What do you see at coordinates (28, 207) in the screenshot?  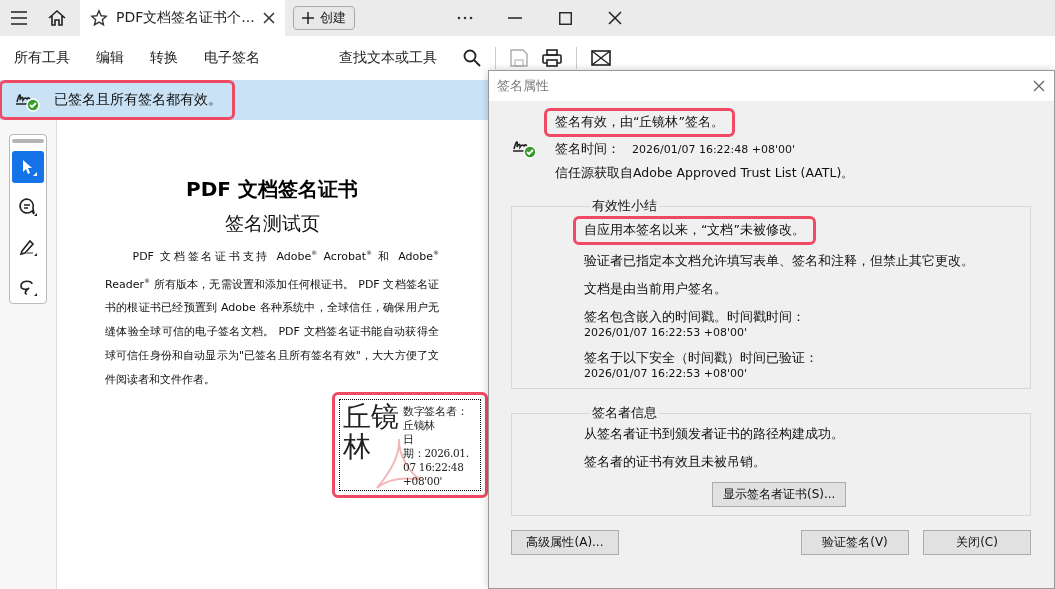 I see `comment-icon` at bounding box center [28, 207].